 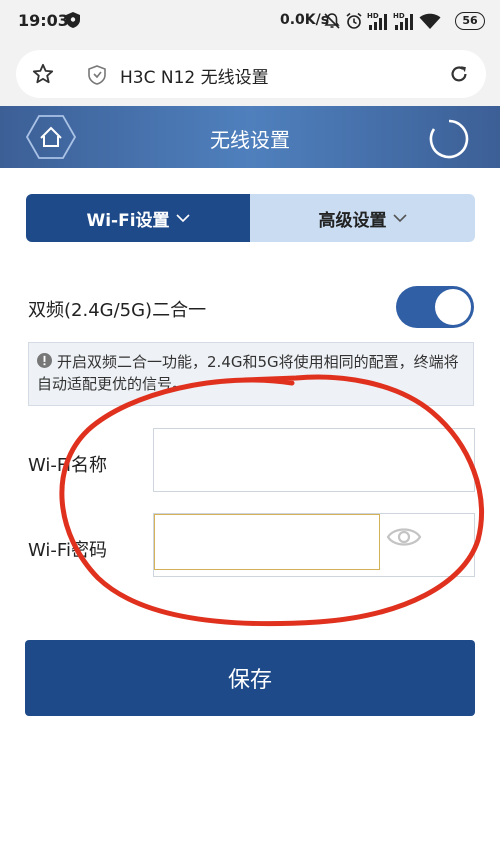 What do you see at coordinates (67, 465) in the screenshot?
I see `ssid-label: Wi-Fi名称` at bounding box center [67, 465].